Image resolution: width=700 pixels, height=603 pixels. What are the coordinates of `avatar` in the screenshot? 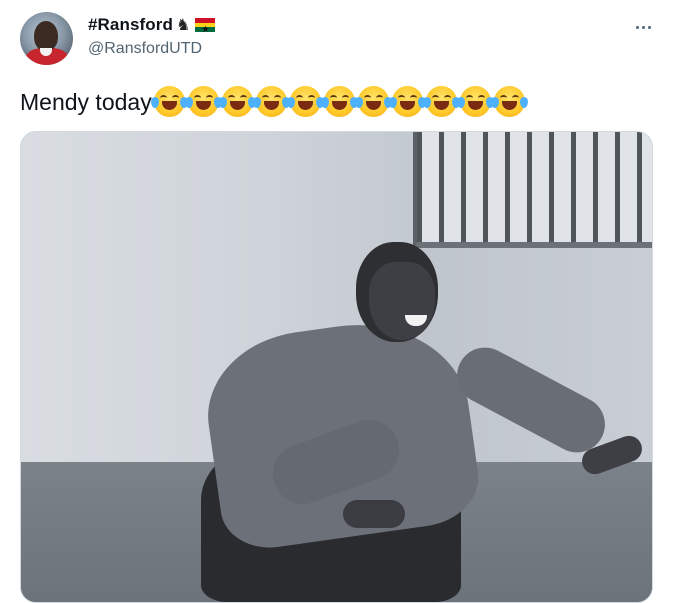 It's located at (46, 38).